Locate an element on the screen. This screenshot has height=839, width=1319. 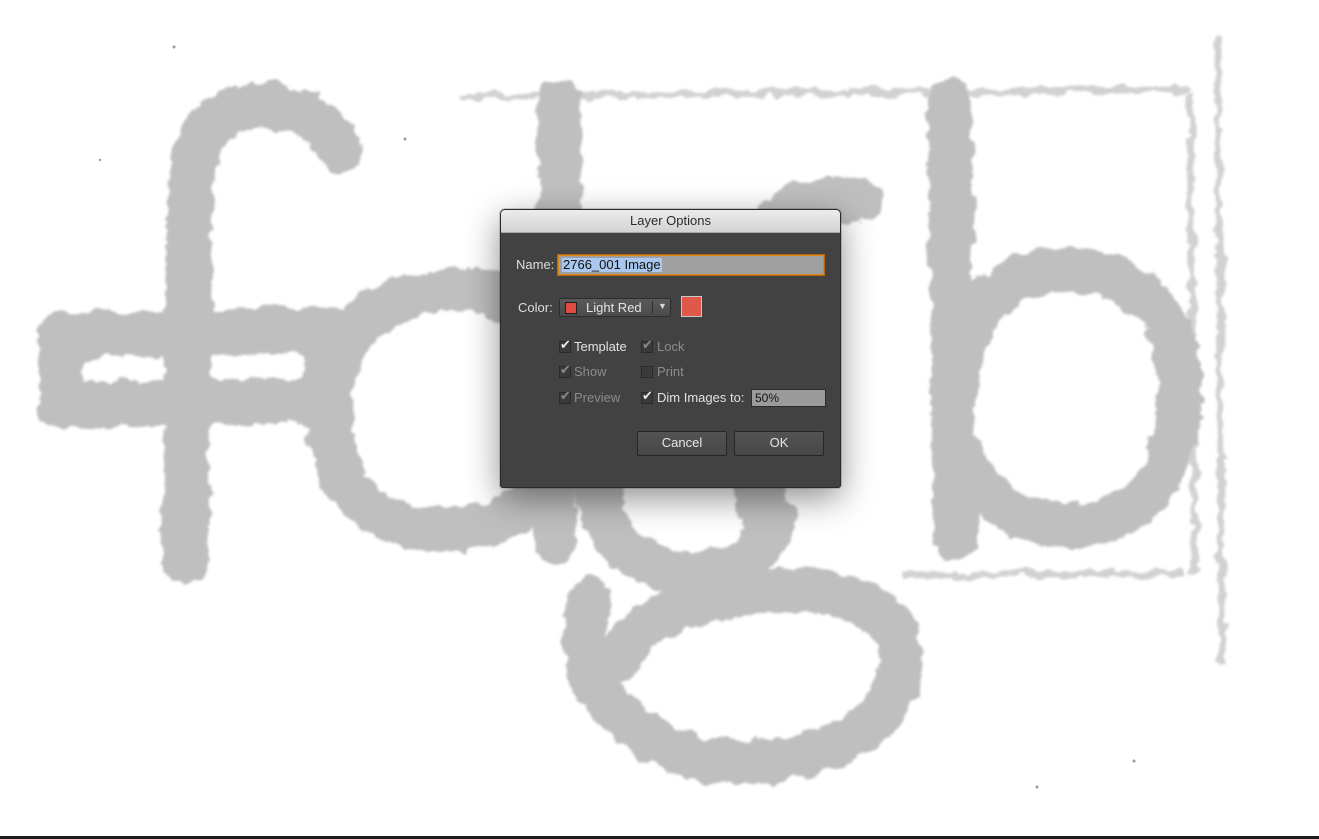
name-label: Name: is located at coordinates (535, 264).